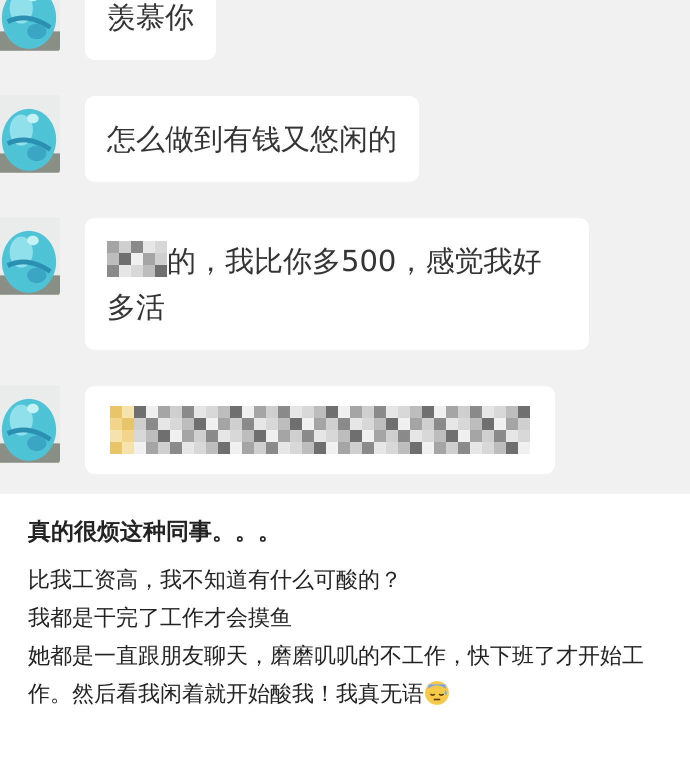 Image resolution: width=690 pixels, height=766 pixels. What do you see at coordinates (337, 284) in the screenshot?
I see `message-bubble: 的，我比你多500，感觉我好多活` at bounding box center [337, 284].